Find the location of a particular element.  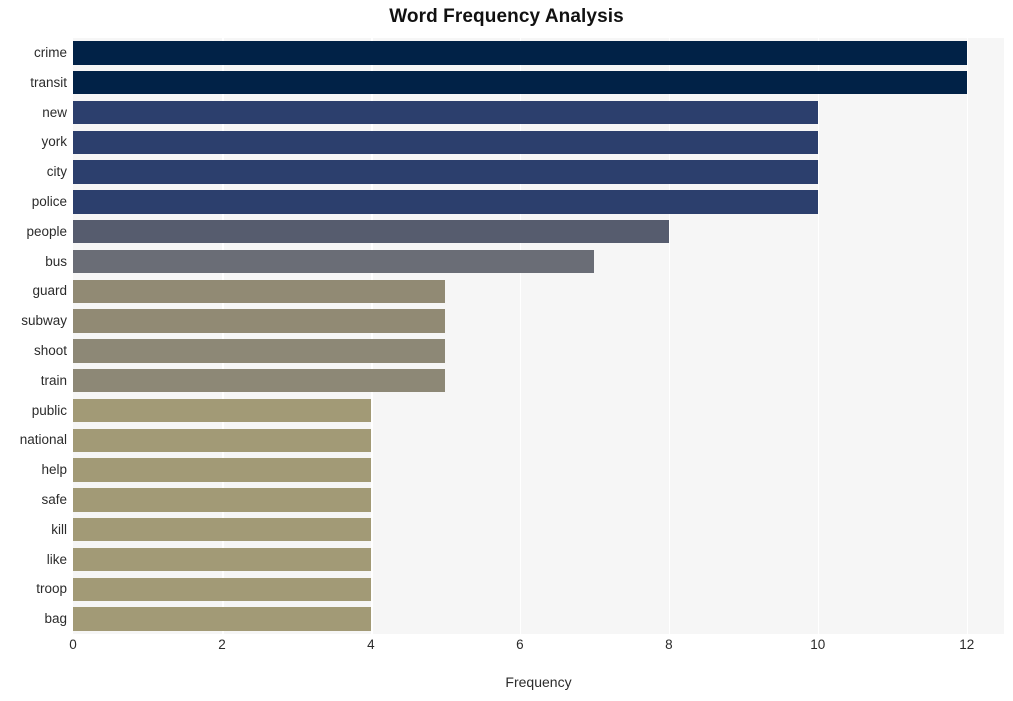

x-axis-tick-labels: 0 2 4 6 8 10 12 is located at coordinates (506, 651).